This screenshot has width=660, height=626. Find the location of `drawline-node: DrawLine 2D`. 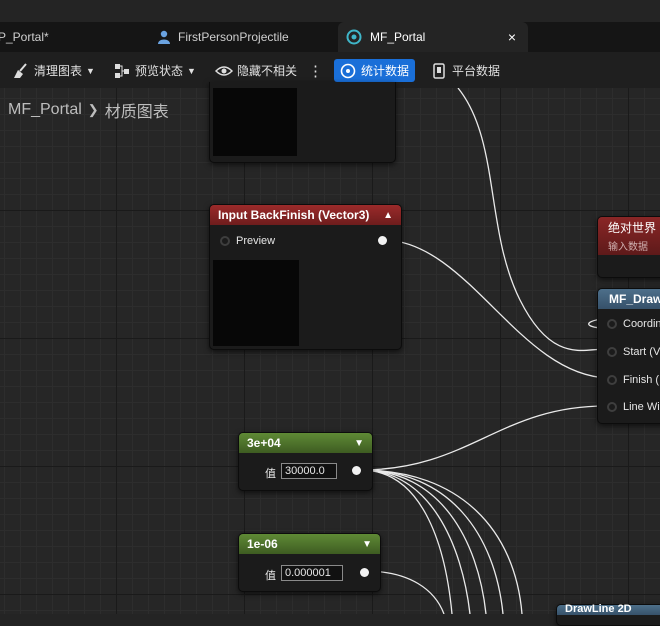

drawline-node: DrawLine 2D is located at coordinates (608, 614).